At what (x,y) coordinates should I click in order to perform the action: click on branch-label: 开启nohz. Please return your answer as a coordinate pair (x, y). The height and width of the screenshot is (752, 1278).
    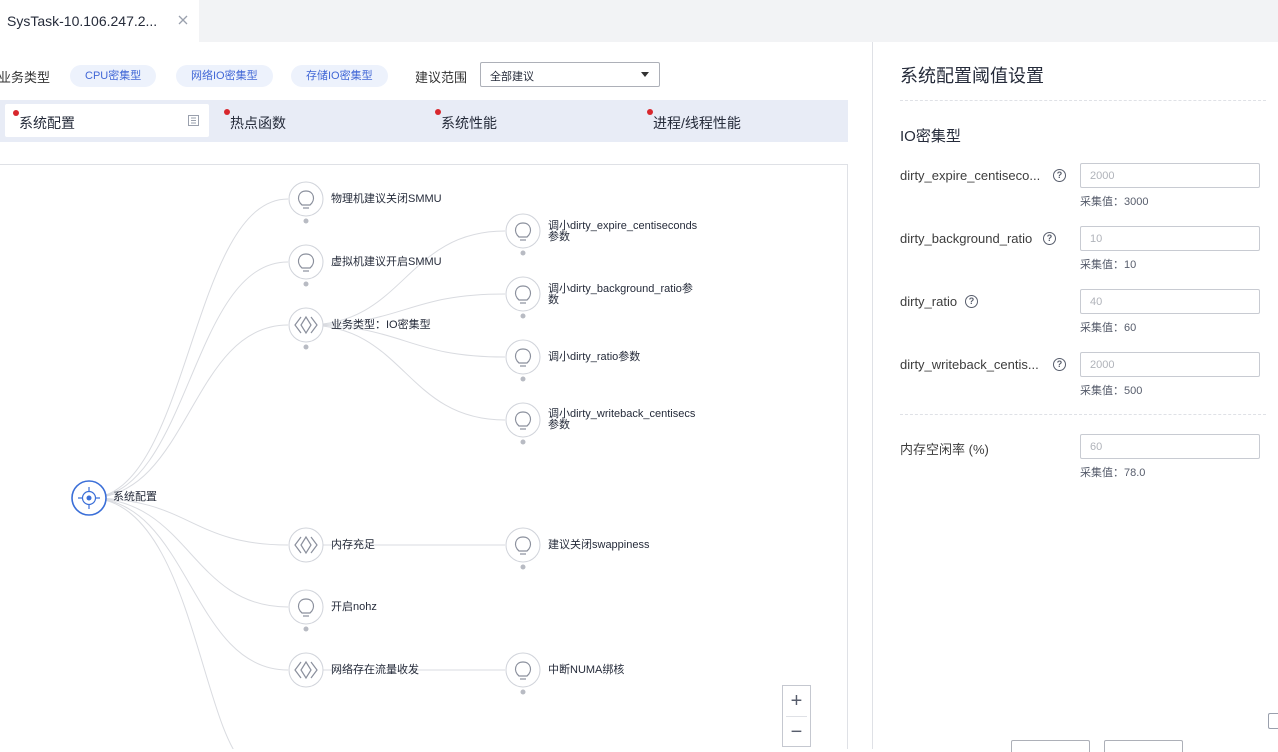
    Looking at the image, I should click on (354, 607).